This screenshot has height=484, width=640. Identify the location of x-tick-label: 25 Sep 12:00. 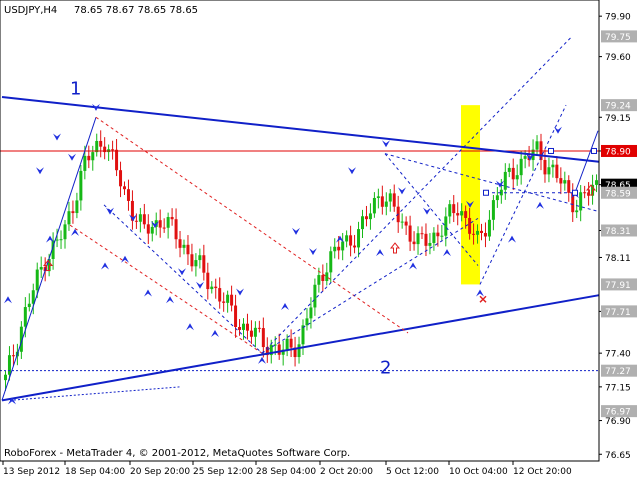
(223, 472).